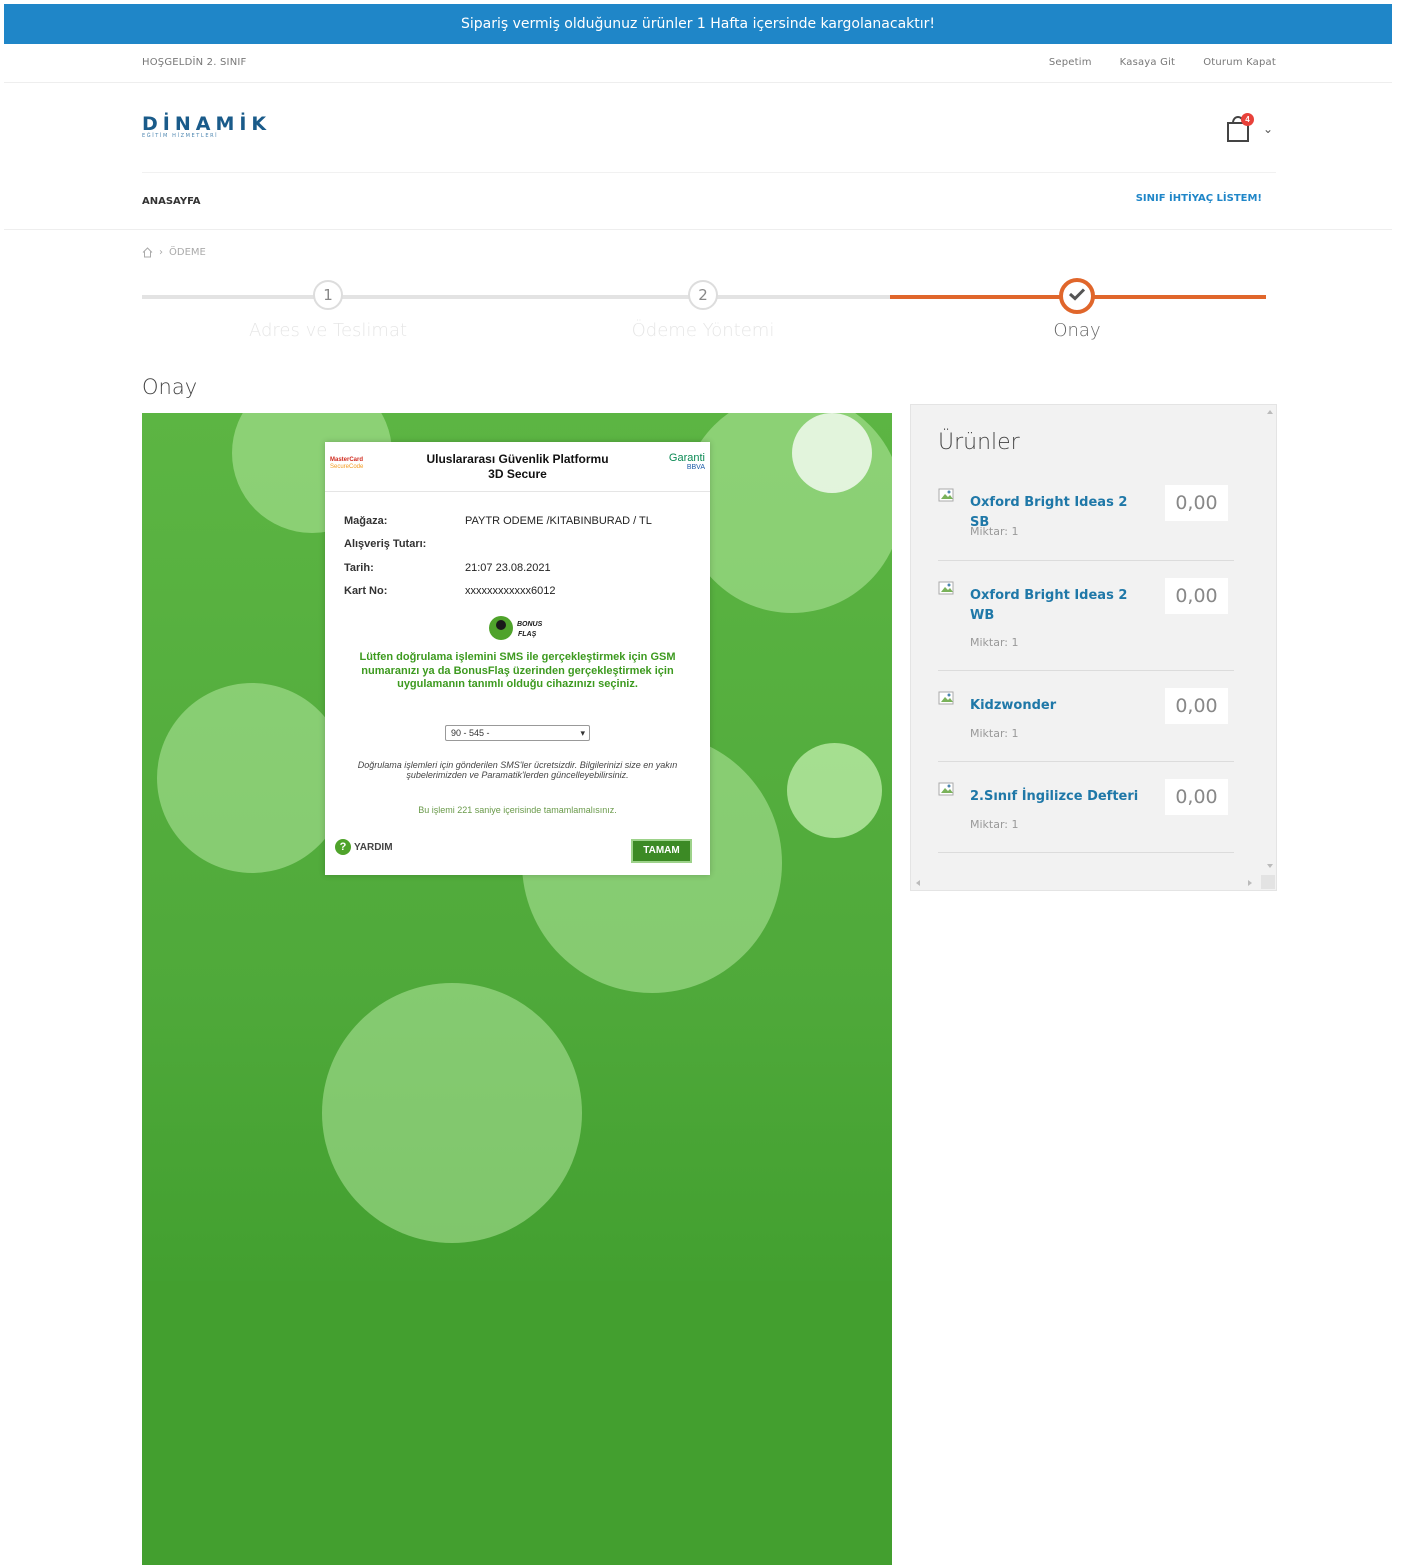 The width and height of the screenshot is (1407, 1565). I want to click on nav-home: ANASAYFA, so click(171, 201).